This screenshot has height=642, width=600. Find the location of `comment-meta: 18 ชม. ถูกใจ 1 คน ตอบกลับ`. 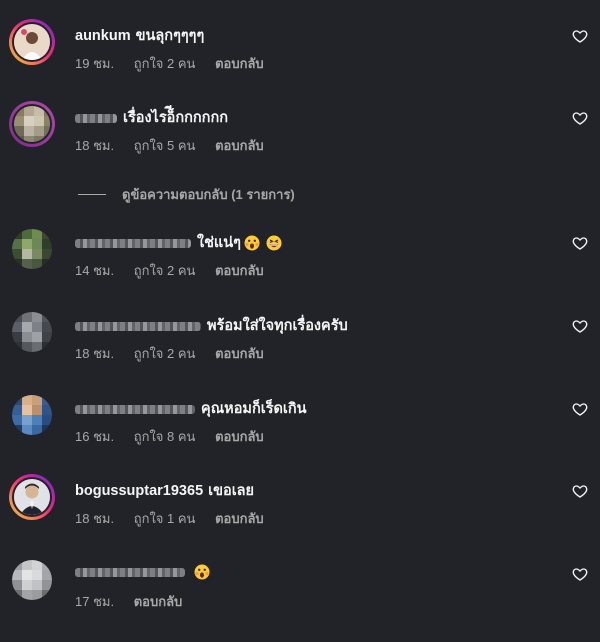

comment-meta: 18 ชม. ถูกใจ 1 คน ตอบกลับ is located at coordinates (177, 518).